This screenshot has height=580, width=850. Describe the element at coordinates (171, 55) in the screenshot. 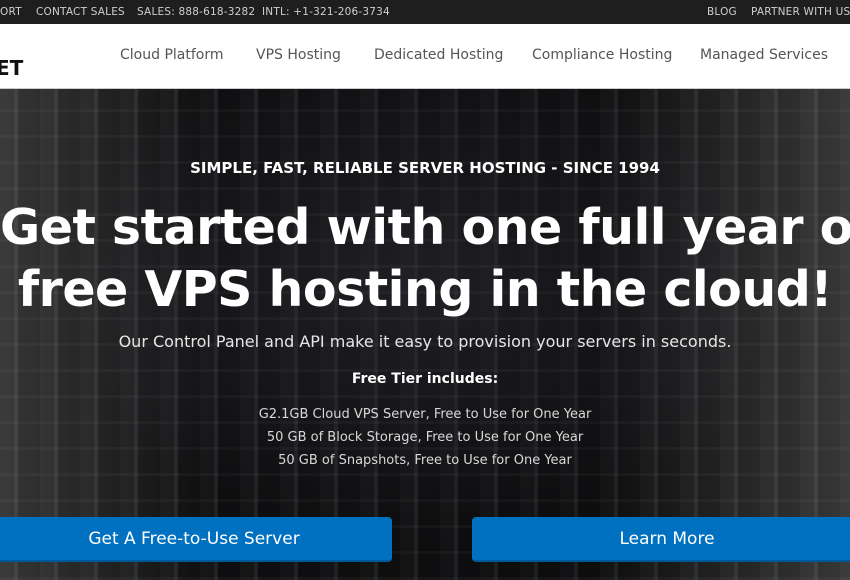

I see `nav-cloud-platform: Cloud Platform` at that location.